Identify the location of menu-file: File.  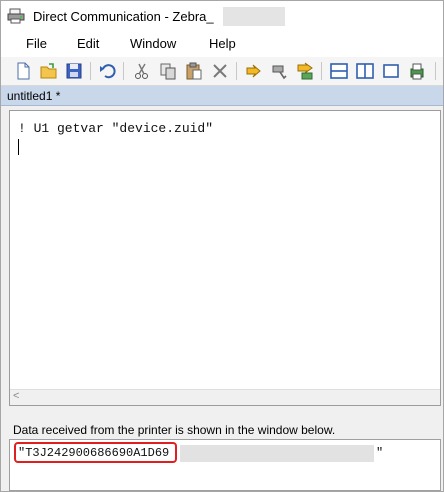
(36, 43).